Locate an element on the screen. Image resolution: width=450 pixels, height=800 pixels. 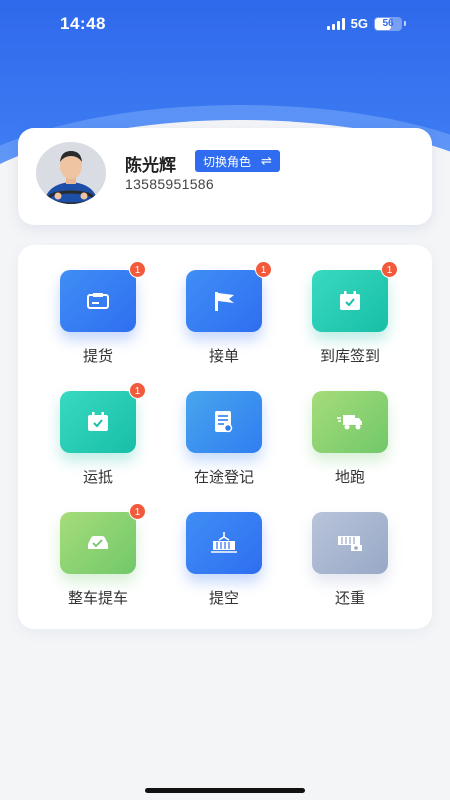
battery-level: 56 is located at coordinates (388, 23).